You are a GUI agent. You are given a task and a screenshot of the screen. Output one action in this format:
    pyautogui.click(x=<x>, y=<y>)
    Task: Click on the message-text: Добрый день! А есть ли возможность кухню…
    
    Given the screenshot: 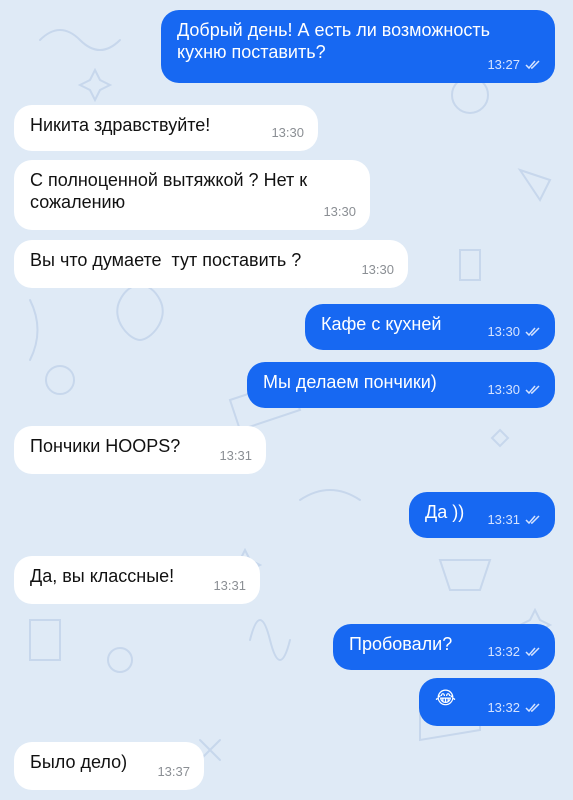 What is the action you would take?
    pyautogui.click(x=333, y=41)
    